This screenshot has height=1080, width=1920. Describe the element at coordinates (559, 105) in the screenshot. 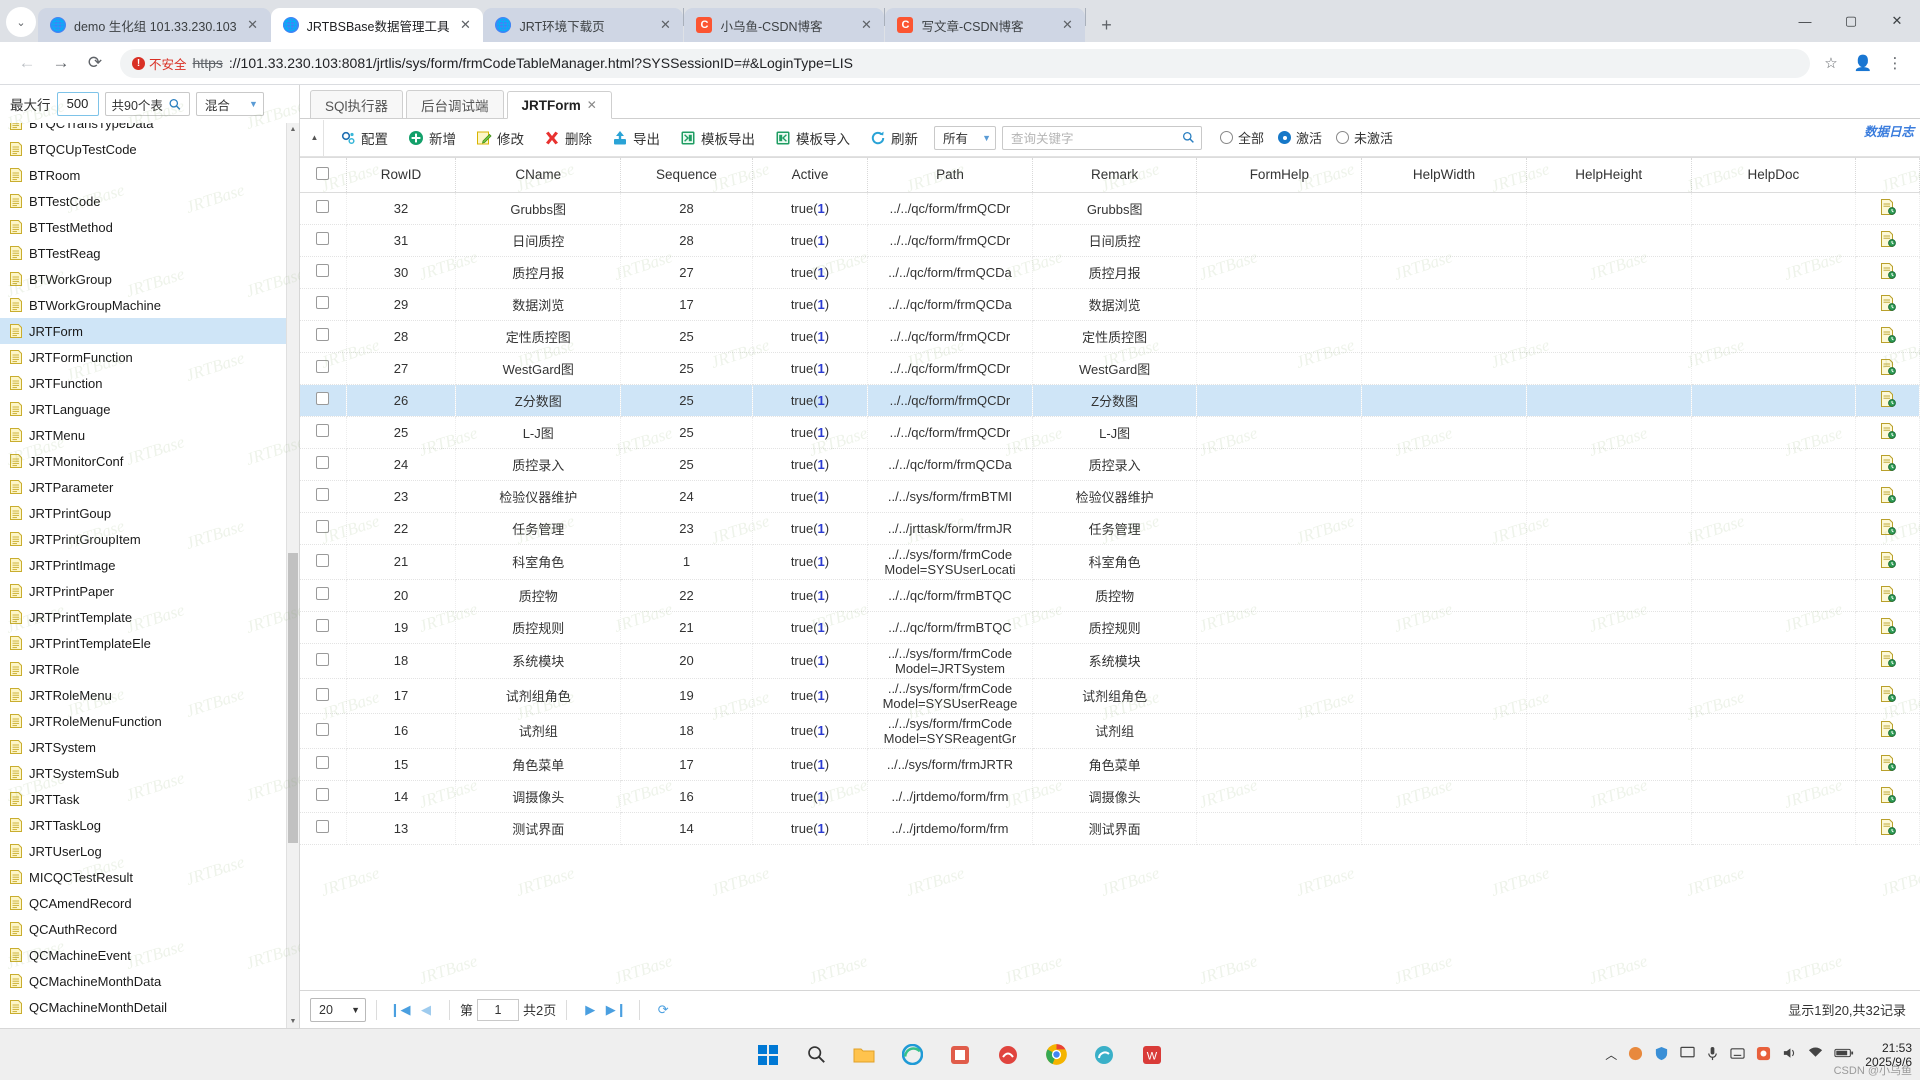

I see `tab-jrtform: JRTForm ✕` at that location.